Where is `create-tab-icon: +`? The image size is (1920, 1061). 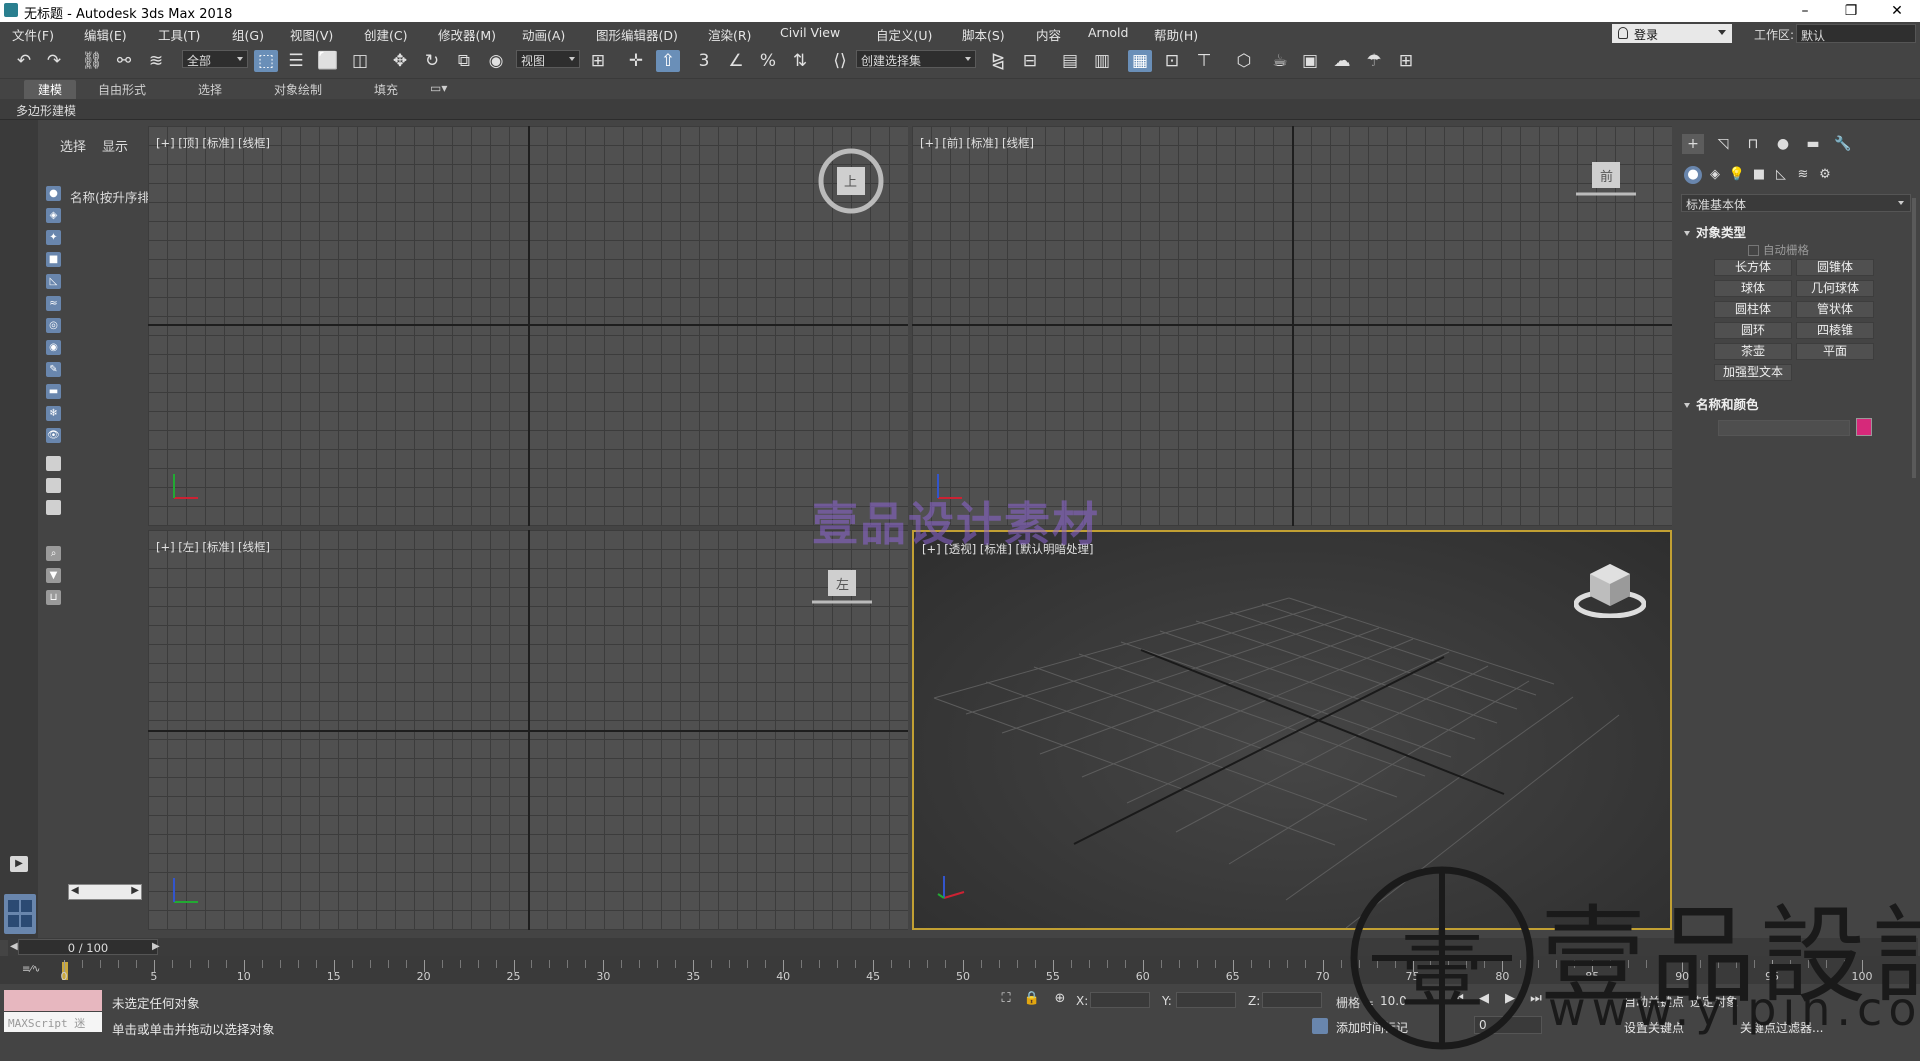
create-tab-icon: + is located at coordinates (1693, 144).